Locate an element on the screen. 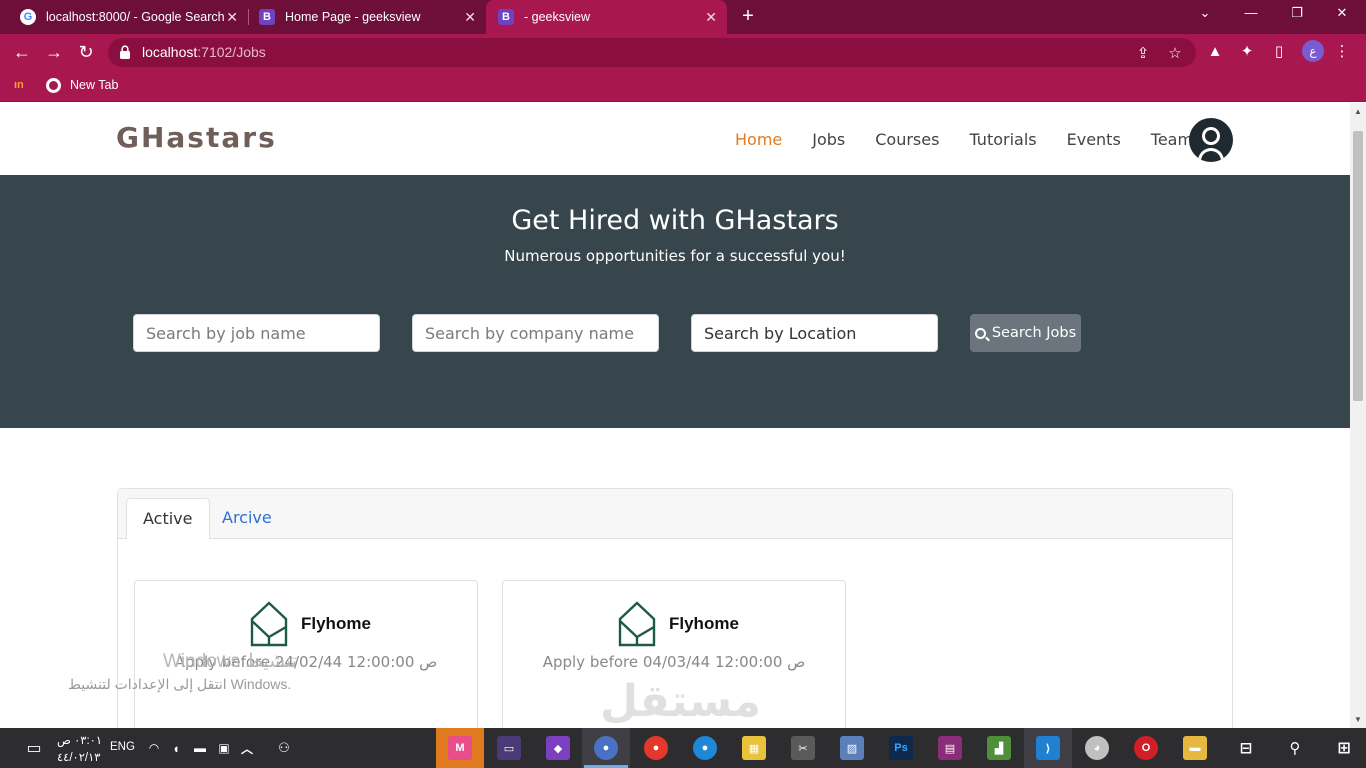 This screenshot has width=1366, height=768. site-nav-links: Home Jobs Courses Tutorials Events Team is located at coordinates (979, 139).